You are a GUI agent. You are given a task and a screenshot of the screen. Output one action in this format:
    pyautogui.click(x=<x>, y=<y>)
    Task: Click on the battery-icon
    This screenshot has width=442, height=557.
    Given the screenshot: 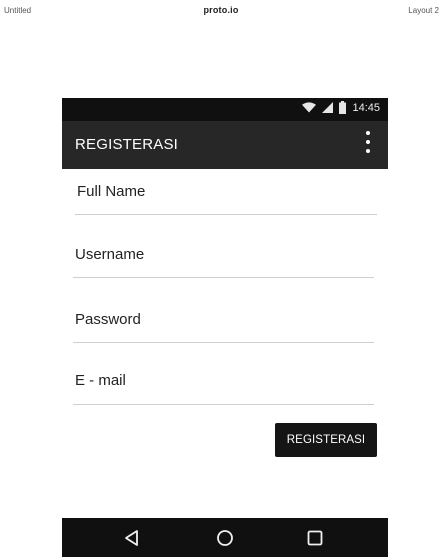 What is the action you would take?
    pyautogui.click(x=343, y=107)
    